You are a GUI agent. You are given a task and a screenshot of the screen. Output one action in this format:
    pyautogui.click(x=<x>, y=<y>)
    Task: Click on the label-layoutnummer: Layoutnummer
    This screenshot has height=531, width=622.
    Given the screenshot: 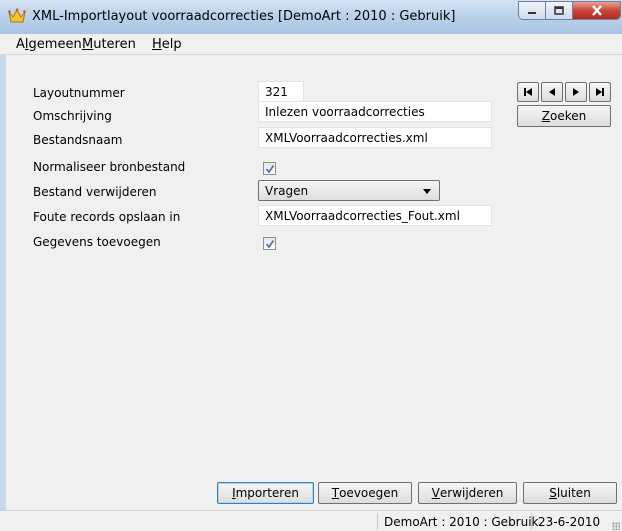 What is the action you would take?
    pyautogui.click(x=79, y=93)
    